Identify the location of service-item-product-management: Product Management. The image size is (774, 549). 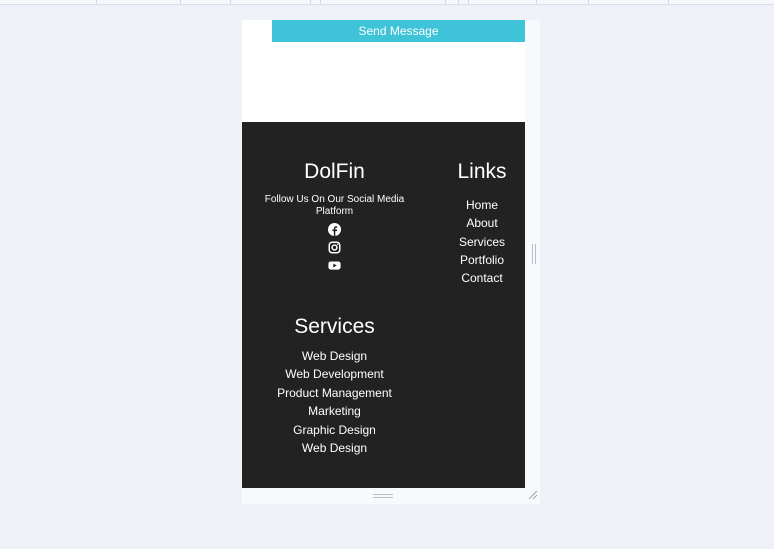
(334, 393).